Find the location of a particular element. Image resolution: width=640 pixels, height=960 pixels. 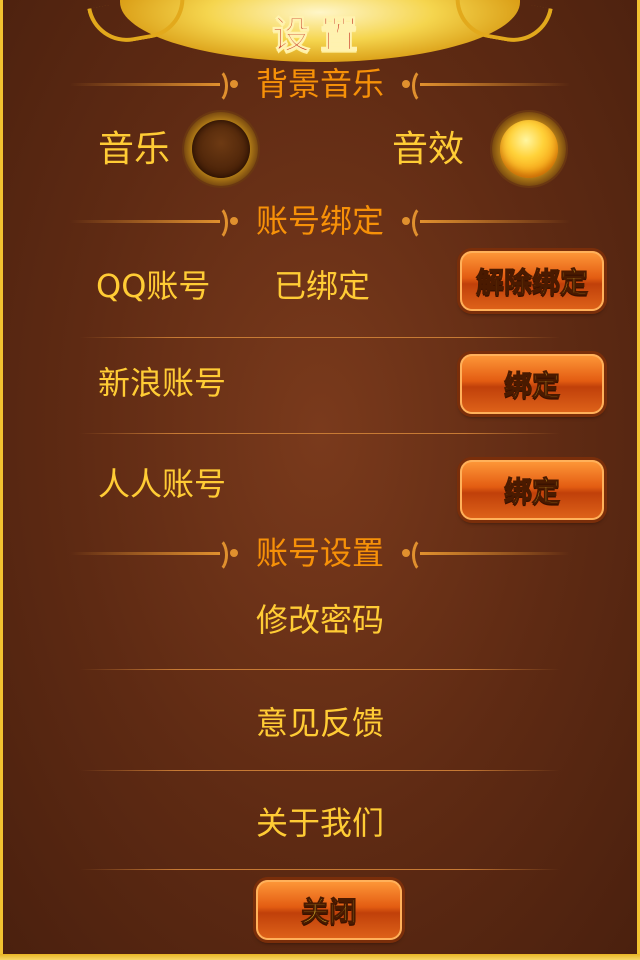

bind-sina-button: 绑定 is located at coordinates (532, 384).